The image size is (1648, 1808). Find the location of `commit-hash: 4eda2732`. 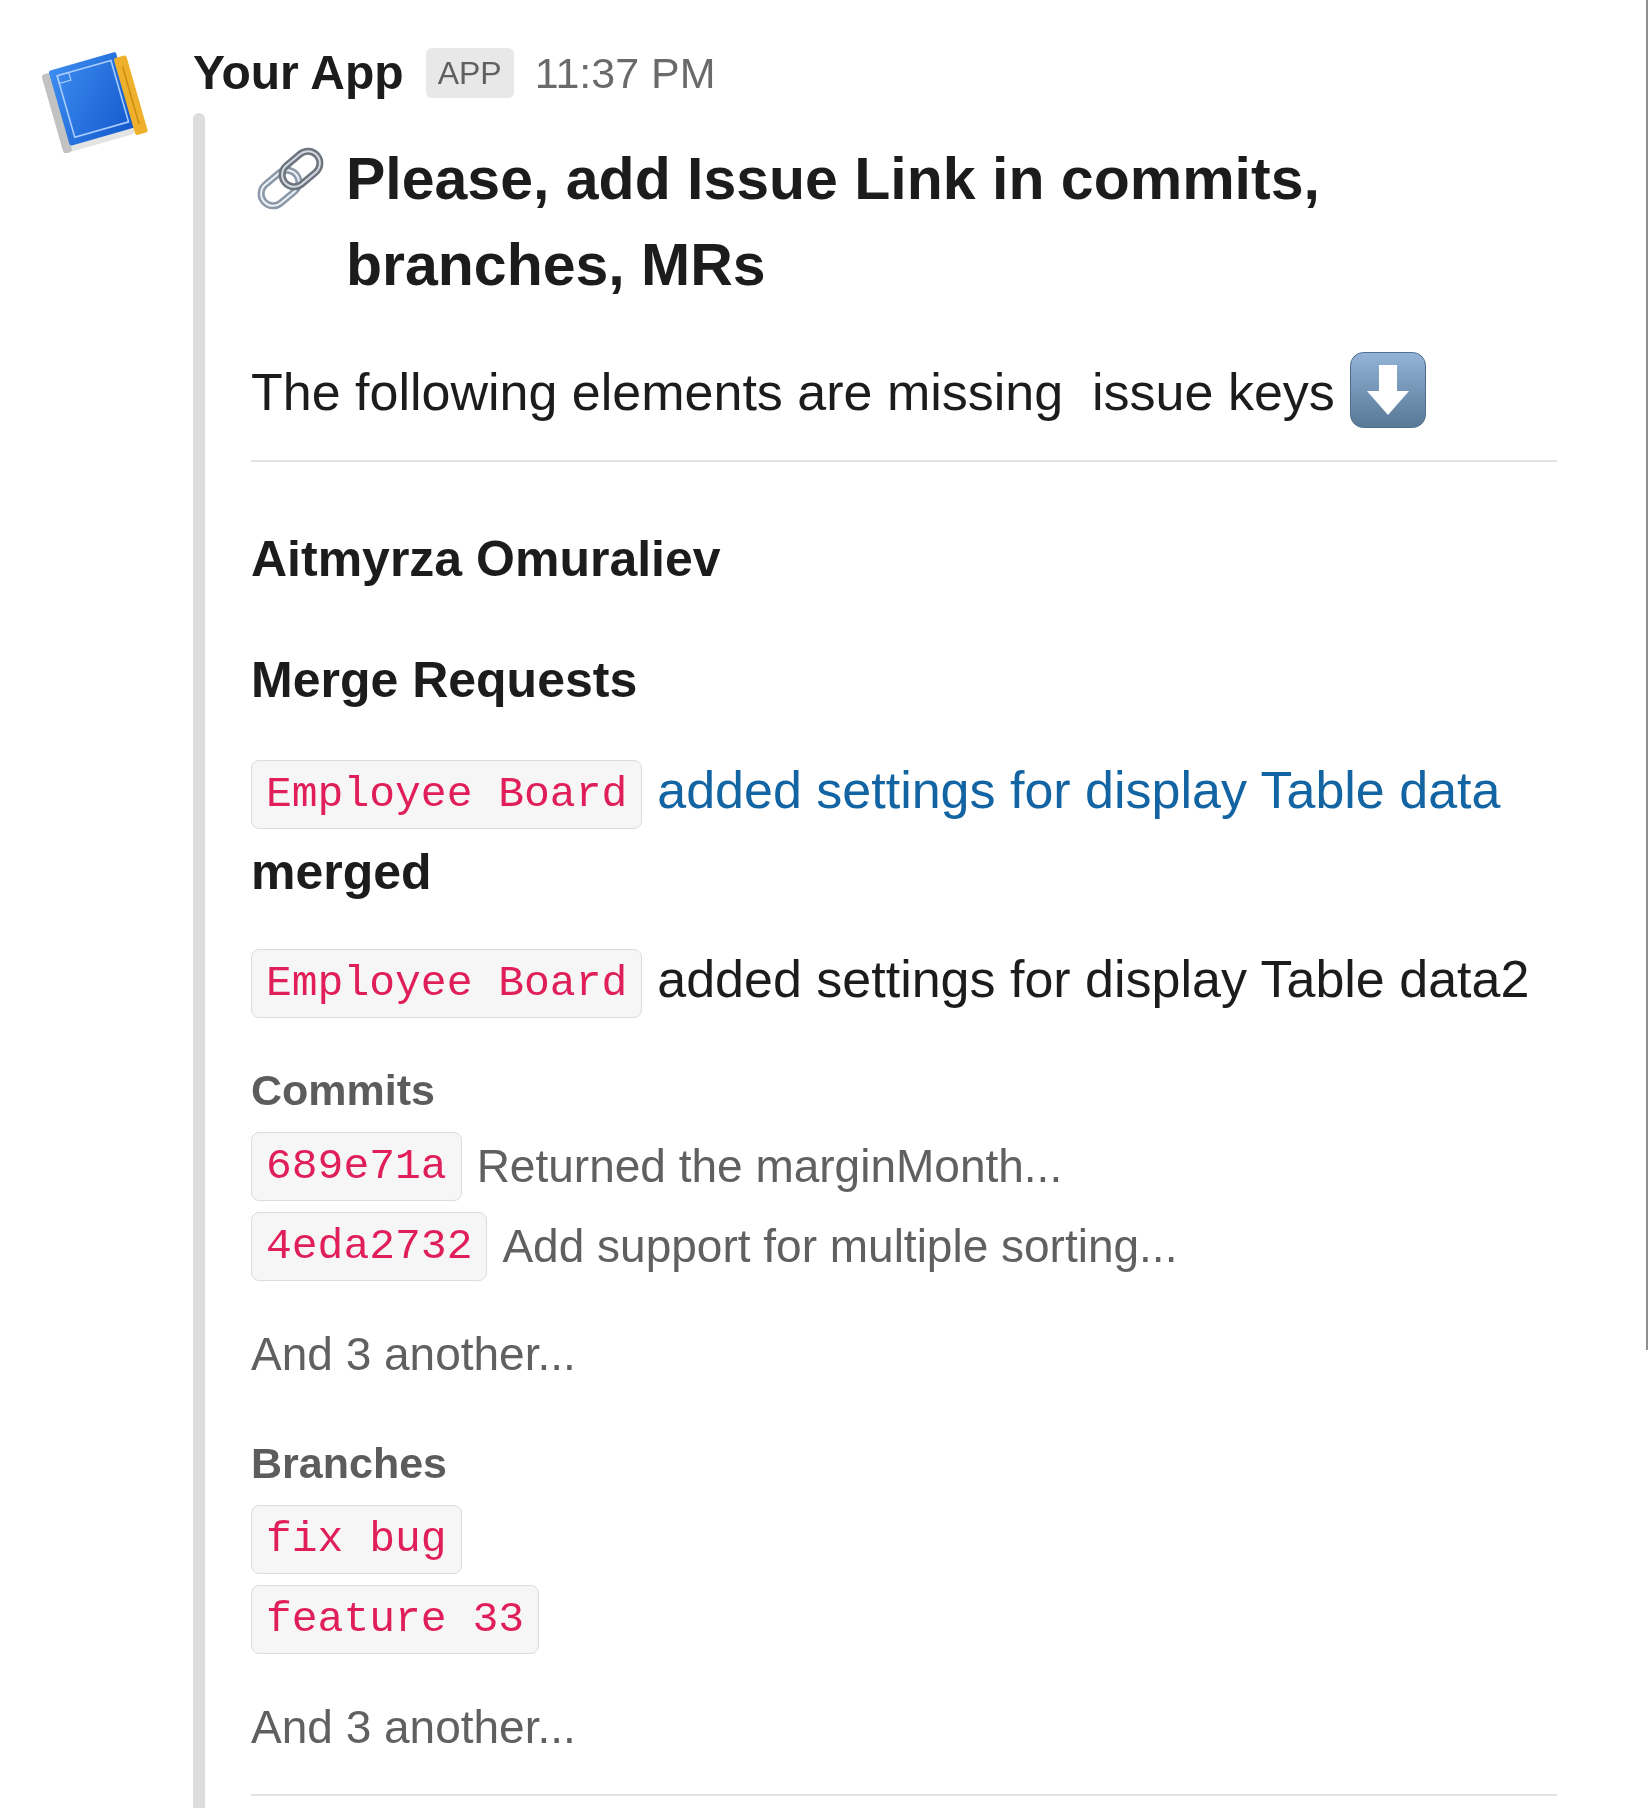

commit-hash: 4eda2732 is located at coordinates (369, 1246).